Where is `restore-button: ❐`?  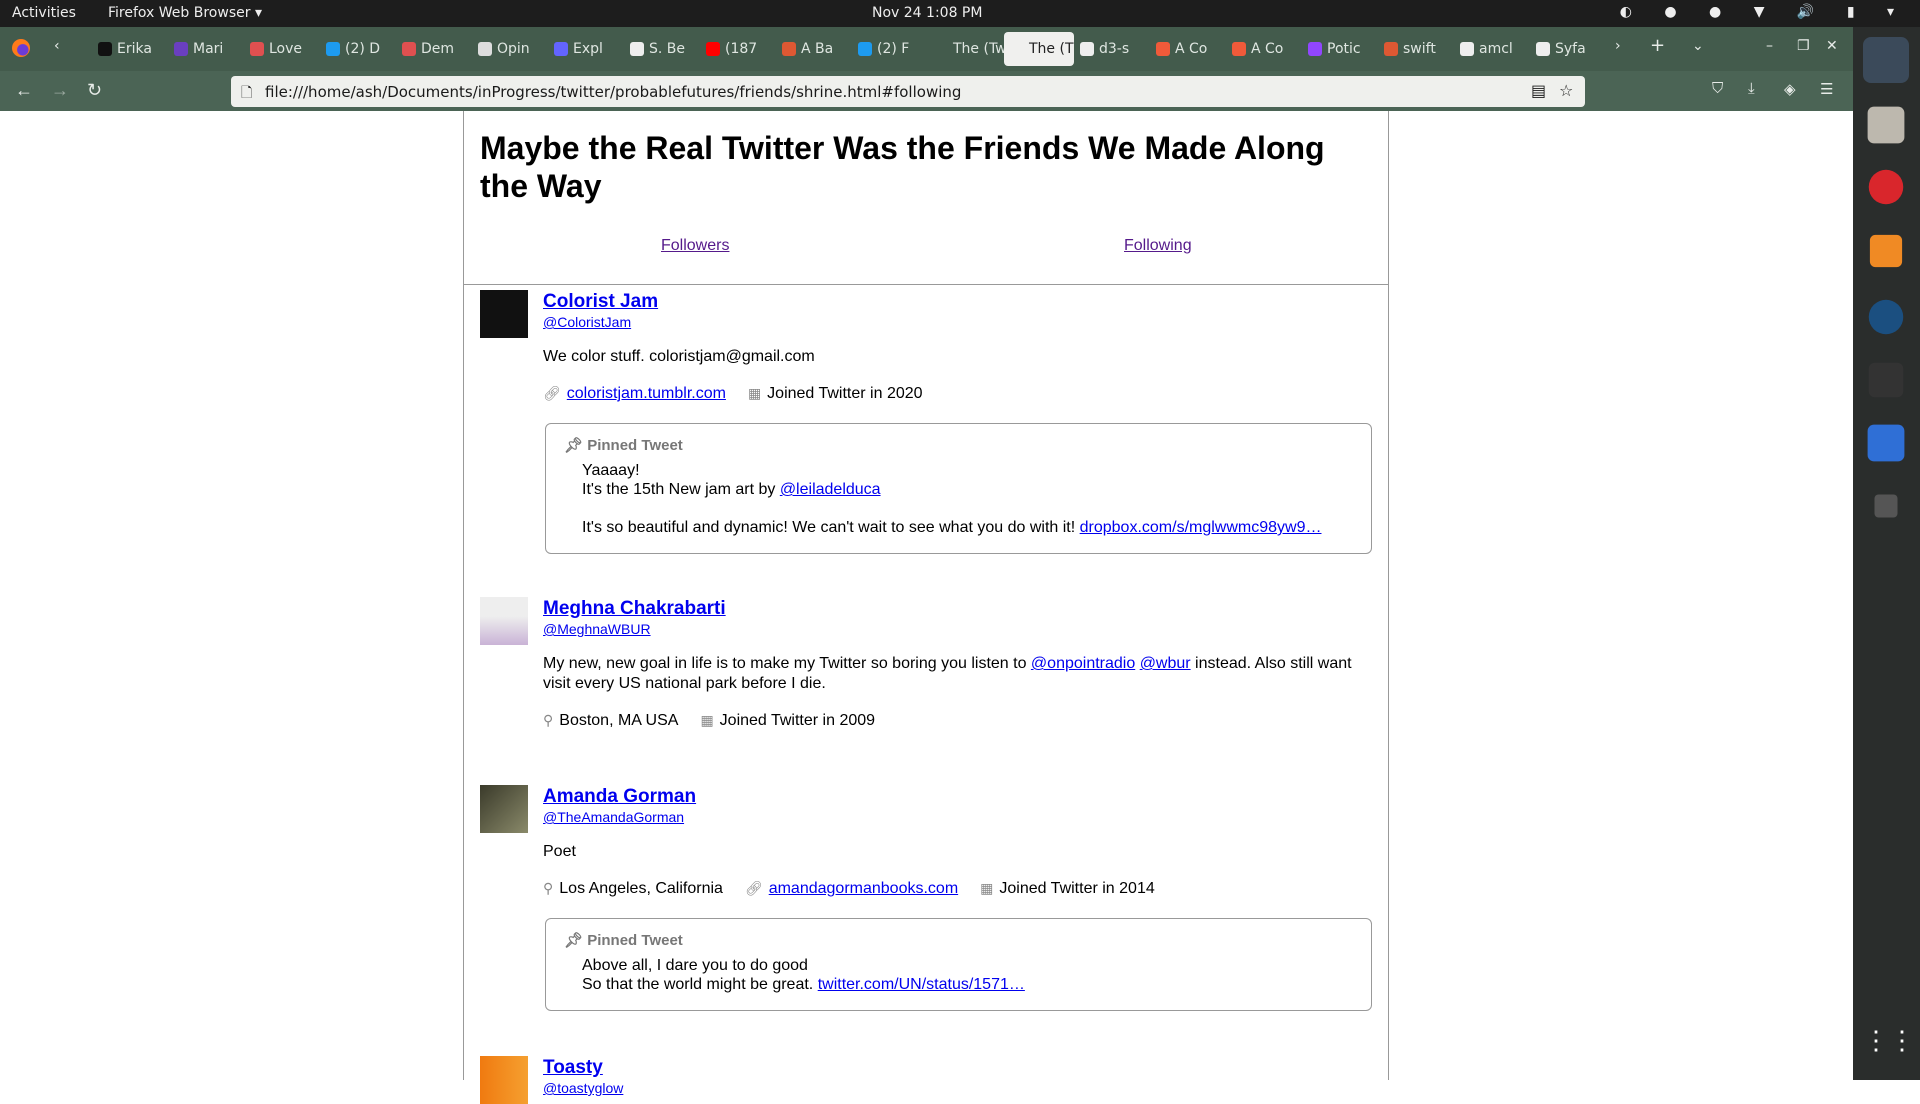
restore-button: ❐ is located at coordinates (1803, 46).